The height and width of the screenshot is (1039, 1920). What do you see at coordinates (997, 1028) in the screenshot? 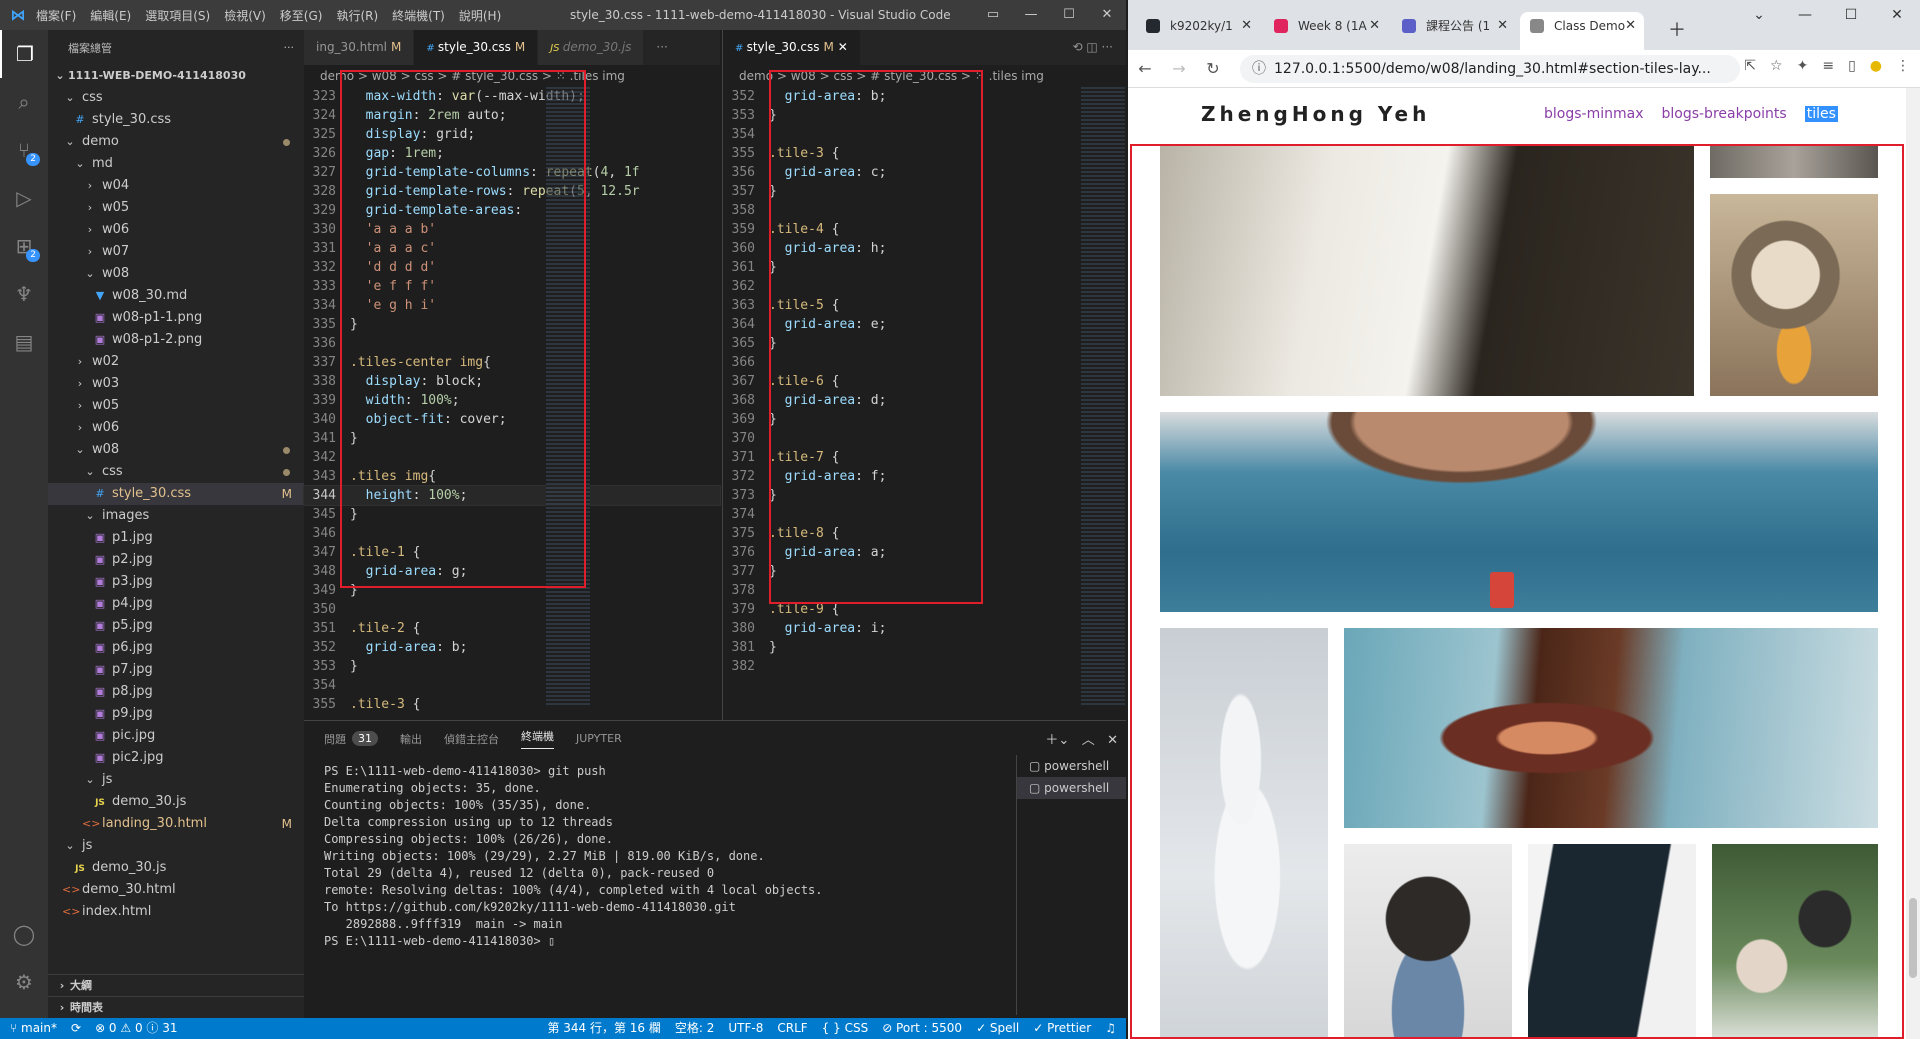
I see `spell-status: ✓ Spell` at bounding box center [997, 1028].